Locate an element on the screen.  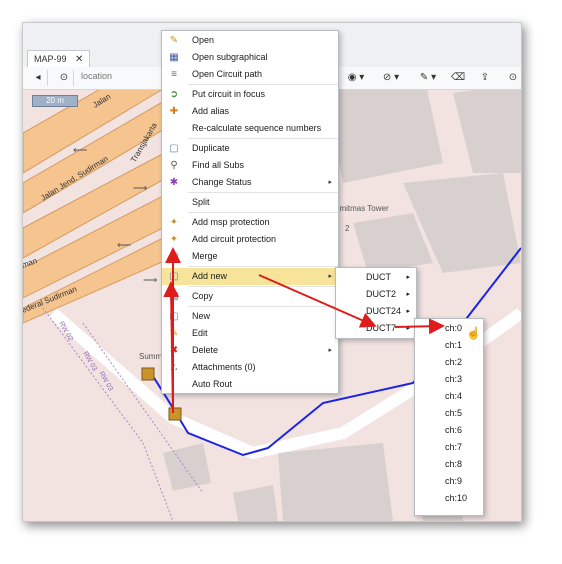
menu-item-recalculate: Re-calculate sequence numbers is located at coordinates (250, 128).